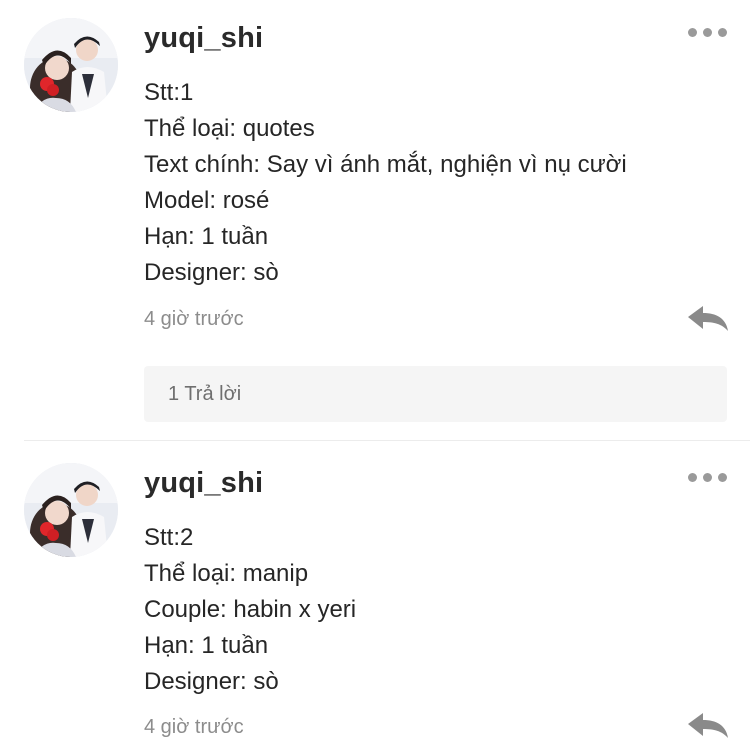  I want to click on comment-line: Model: rosé, so click(207, 200).